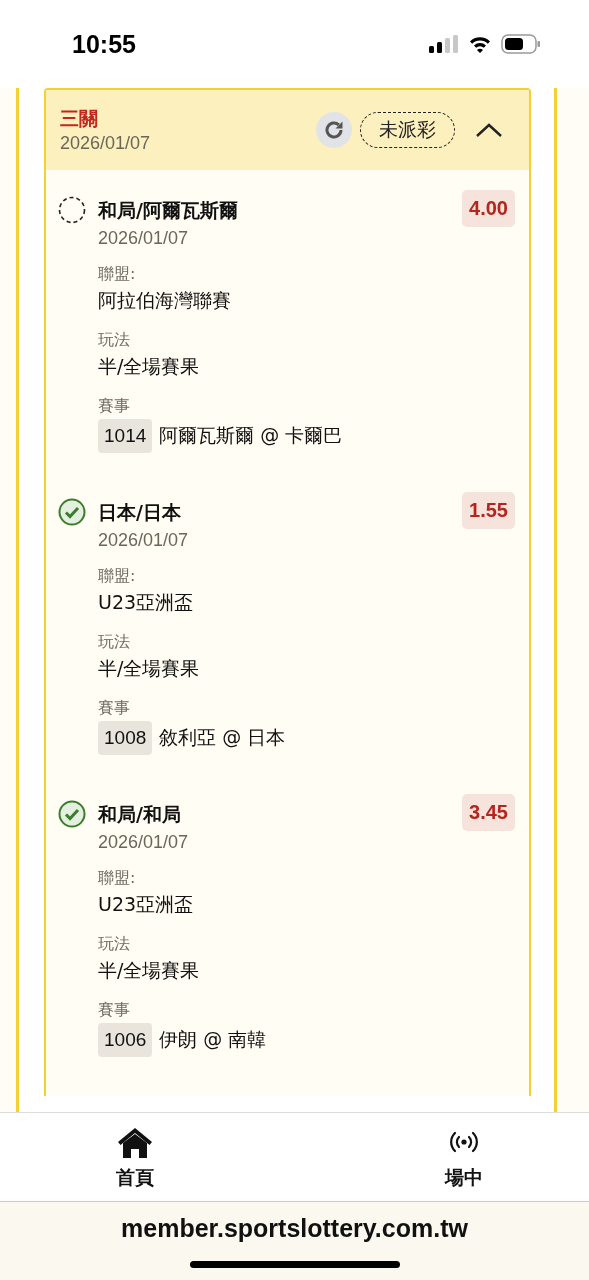 The height and width of the screenshot is (1280, 589). Describe the element at coordinates (464, 1159) in the screenshot. I see `nav-tab: 場中` at that location.